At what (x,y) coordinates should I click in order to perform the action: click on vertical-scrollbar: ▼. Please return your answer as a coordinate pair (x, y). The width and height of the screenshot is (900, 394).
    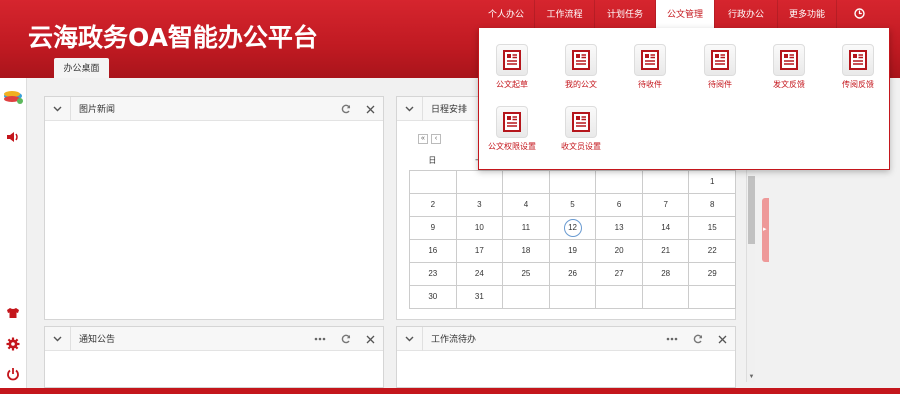
    Looking at the image, I should click on (750, 265).